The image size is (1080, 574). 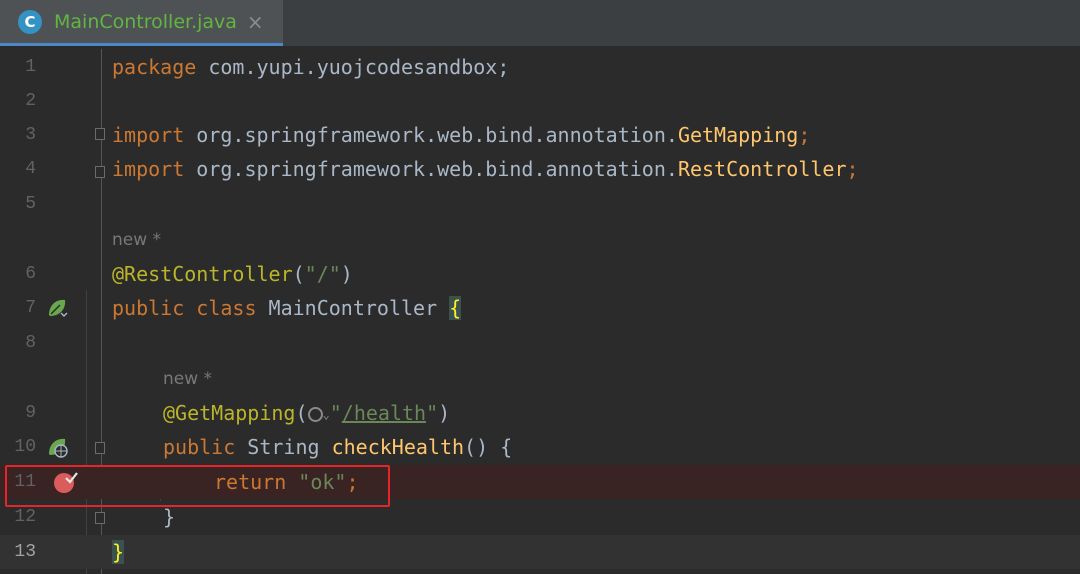 I want to click on editor-tab-bar: C MainController.java ×, so click(x=540, y=23).